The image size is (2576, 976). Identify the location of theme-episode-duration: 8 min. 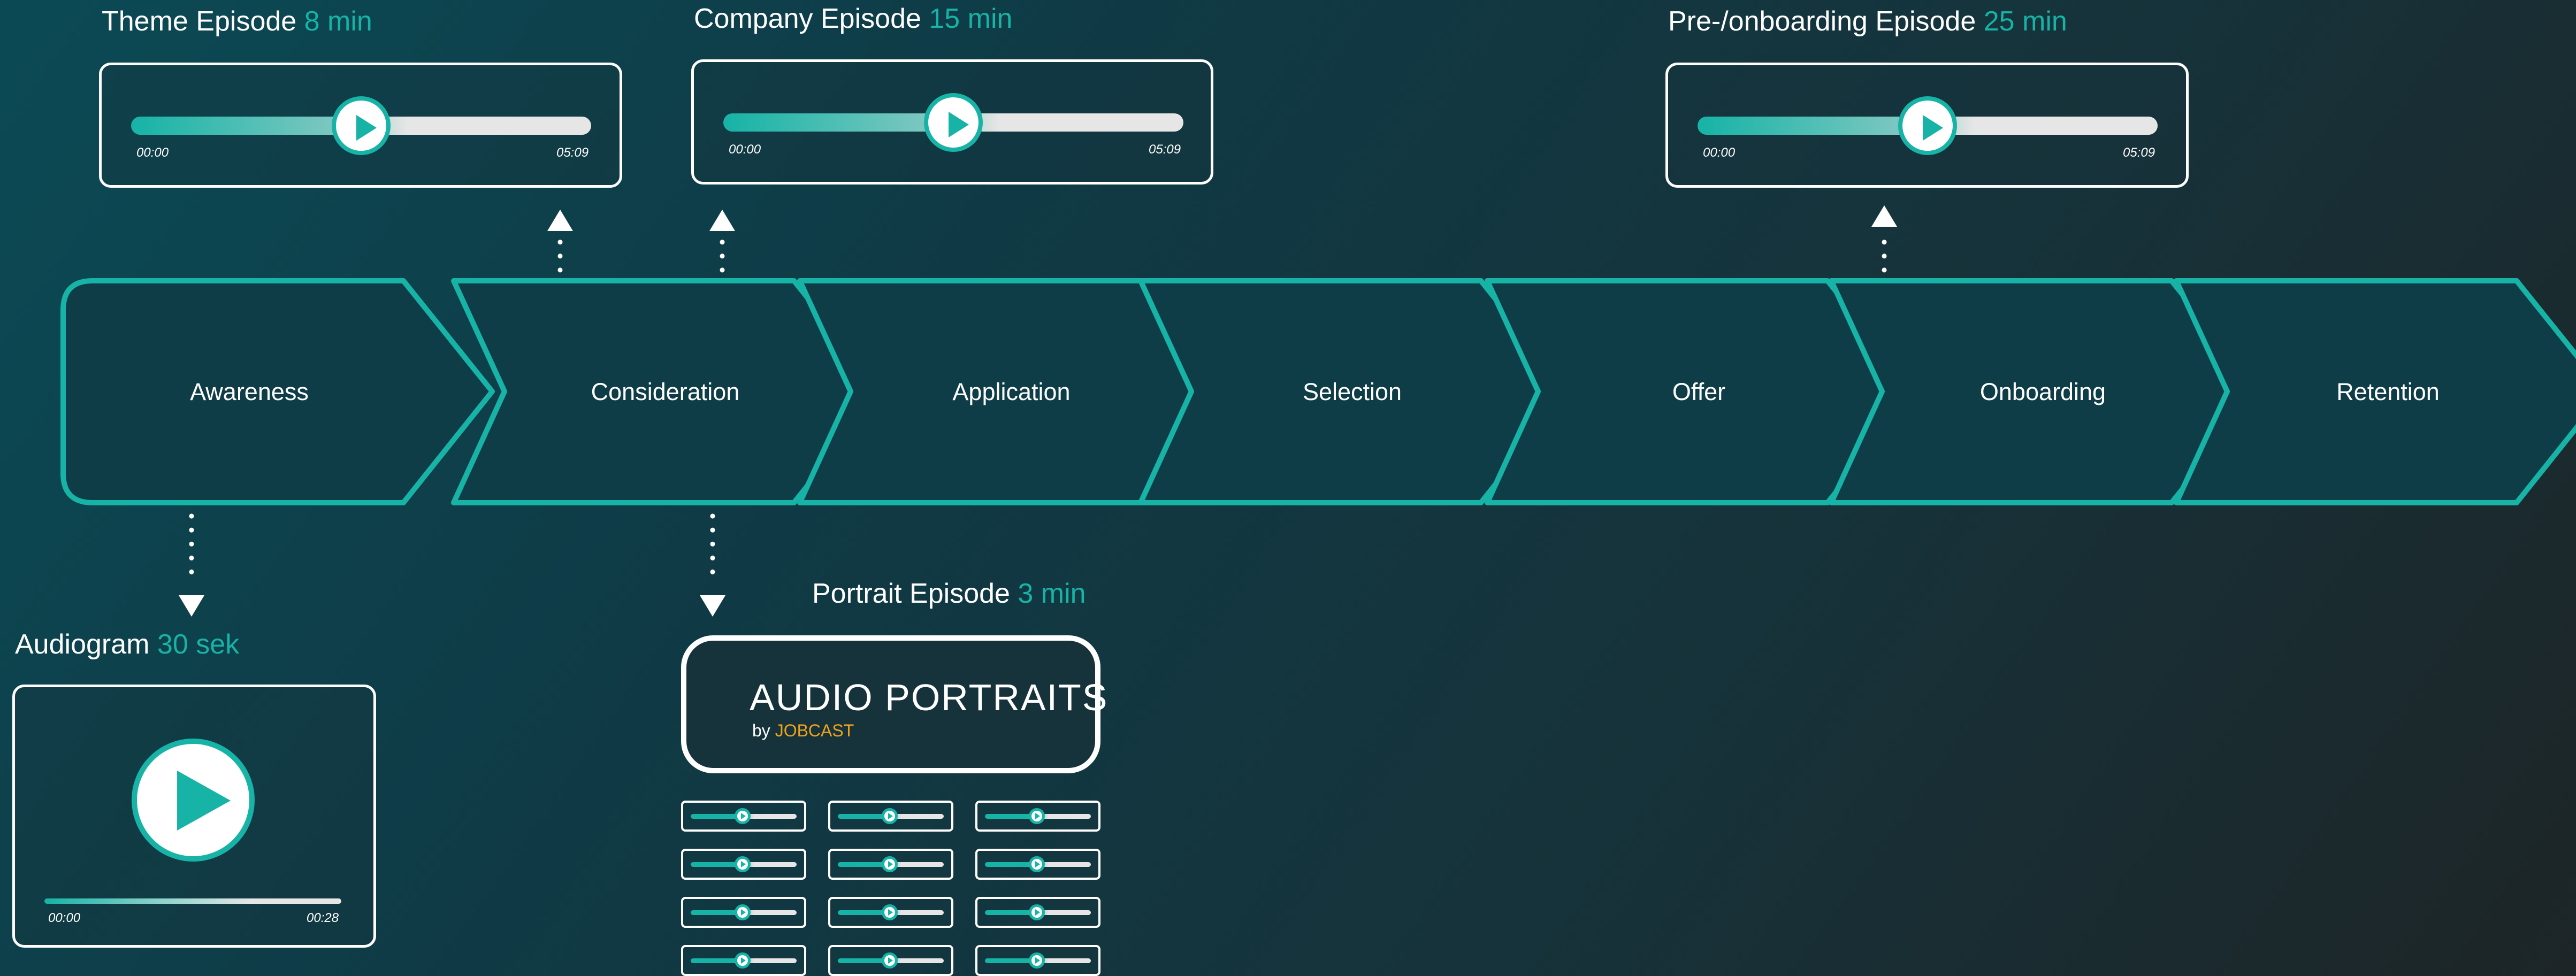
(338, 21).